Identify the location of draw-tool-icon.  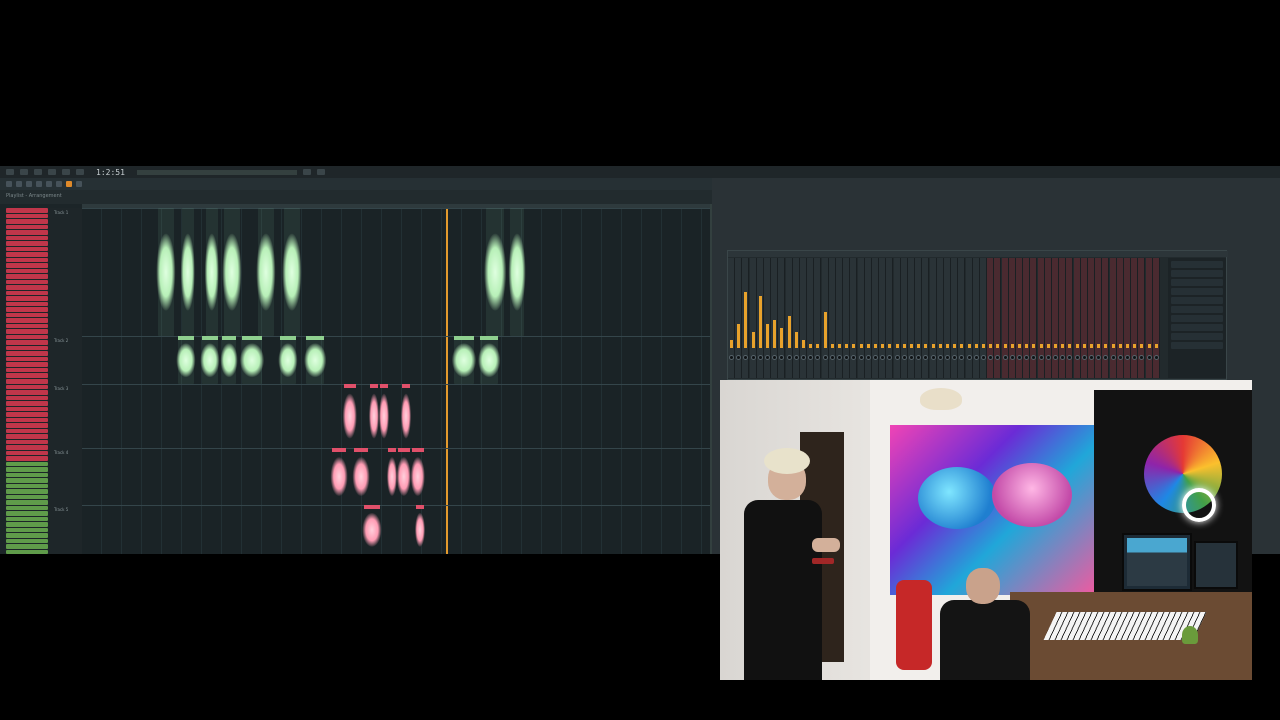
(9, 184).